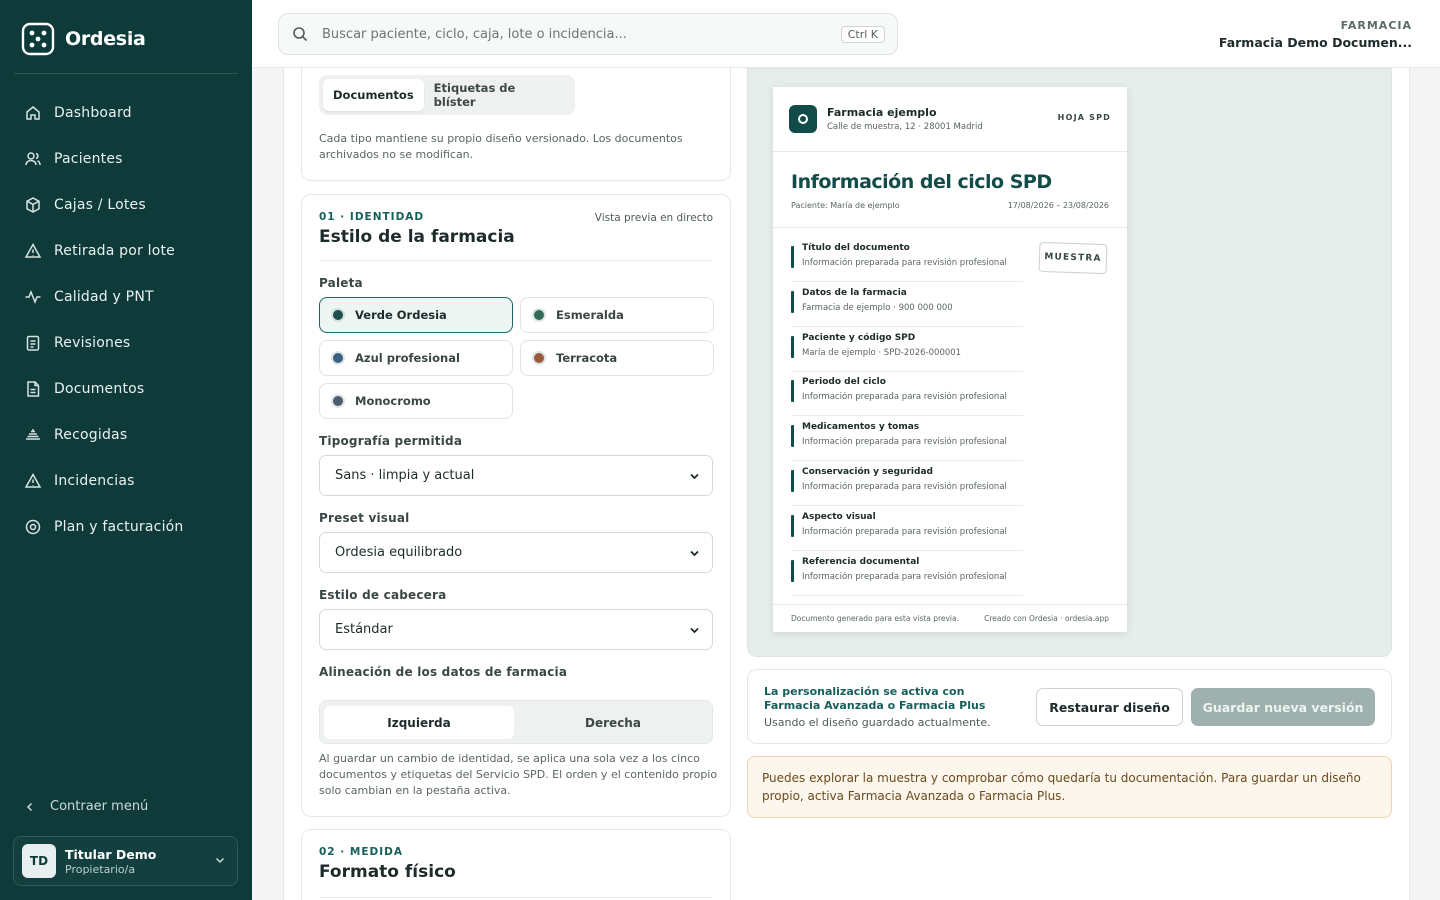 The image size is (1440, 900). Describe the element at coordinates (33, 159) in the screenshot. I see `users-icon` at that location.